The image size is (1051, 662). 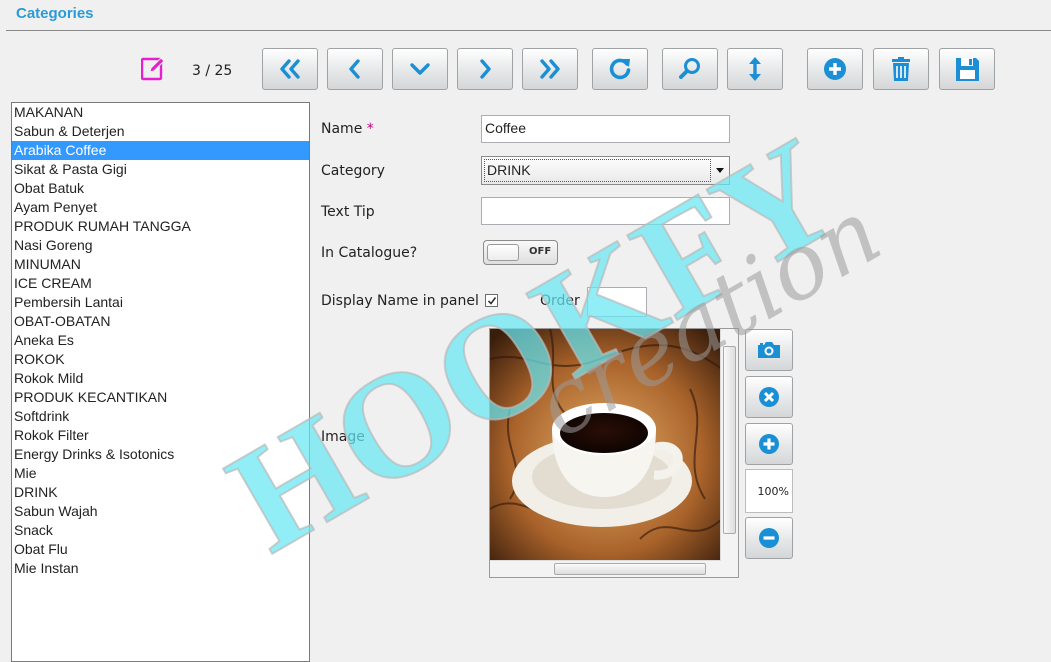 What do you see at coordinates (606, 445) in the screenshot?
I see `coffee-cup-image` at bounding box center [606, 445].